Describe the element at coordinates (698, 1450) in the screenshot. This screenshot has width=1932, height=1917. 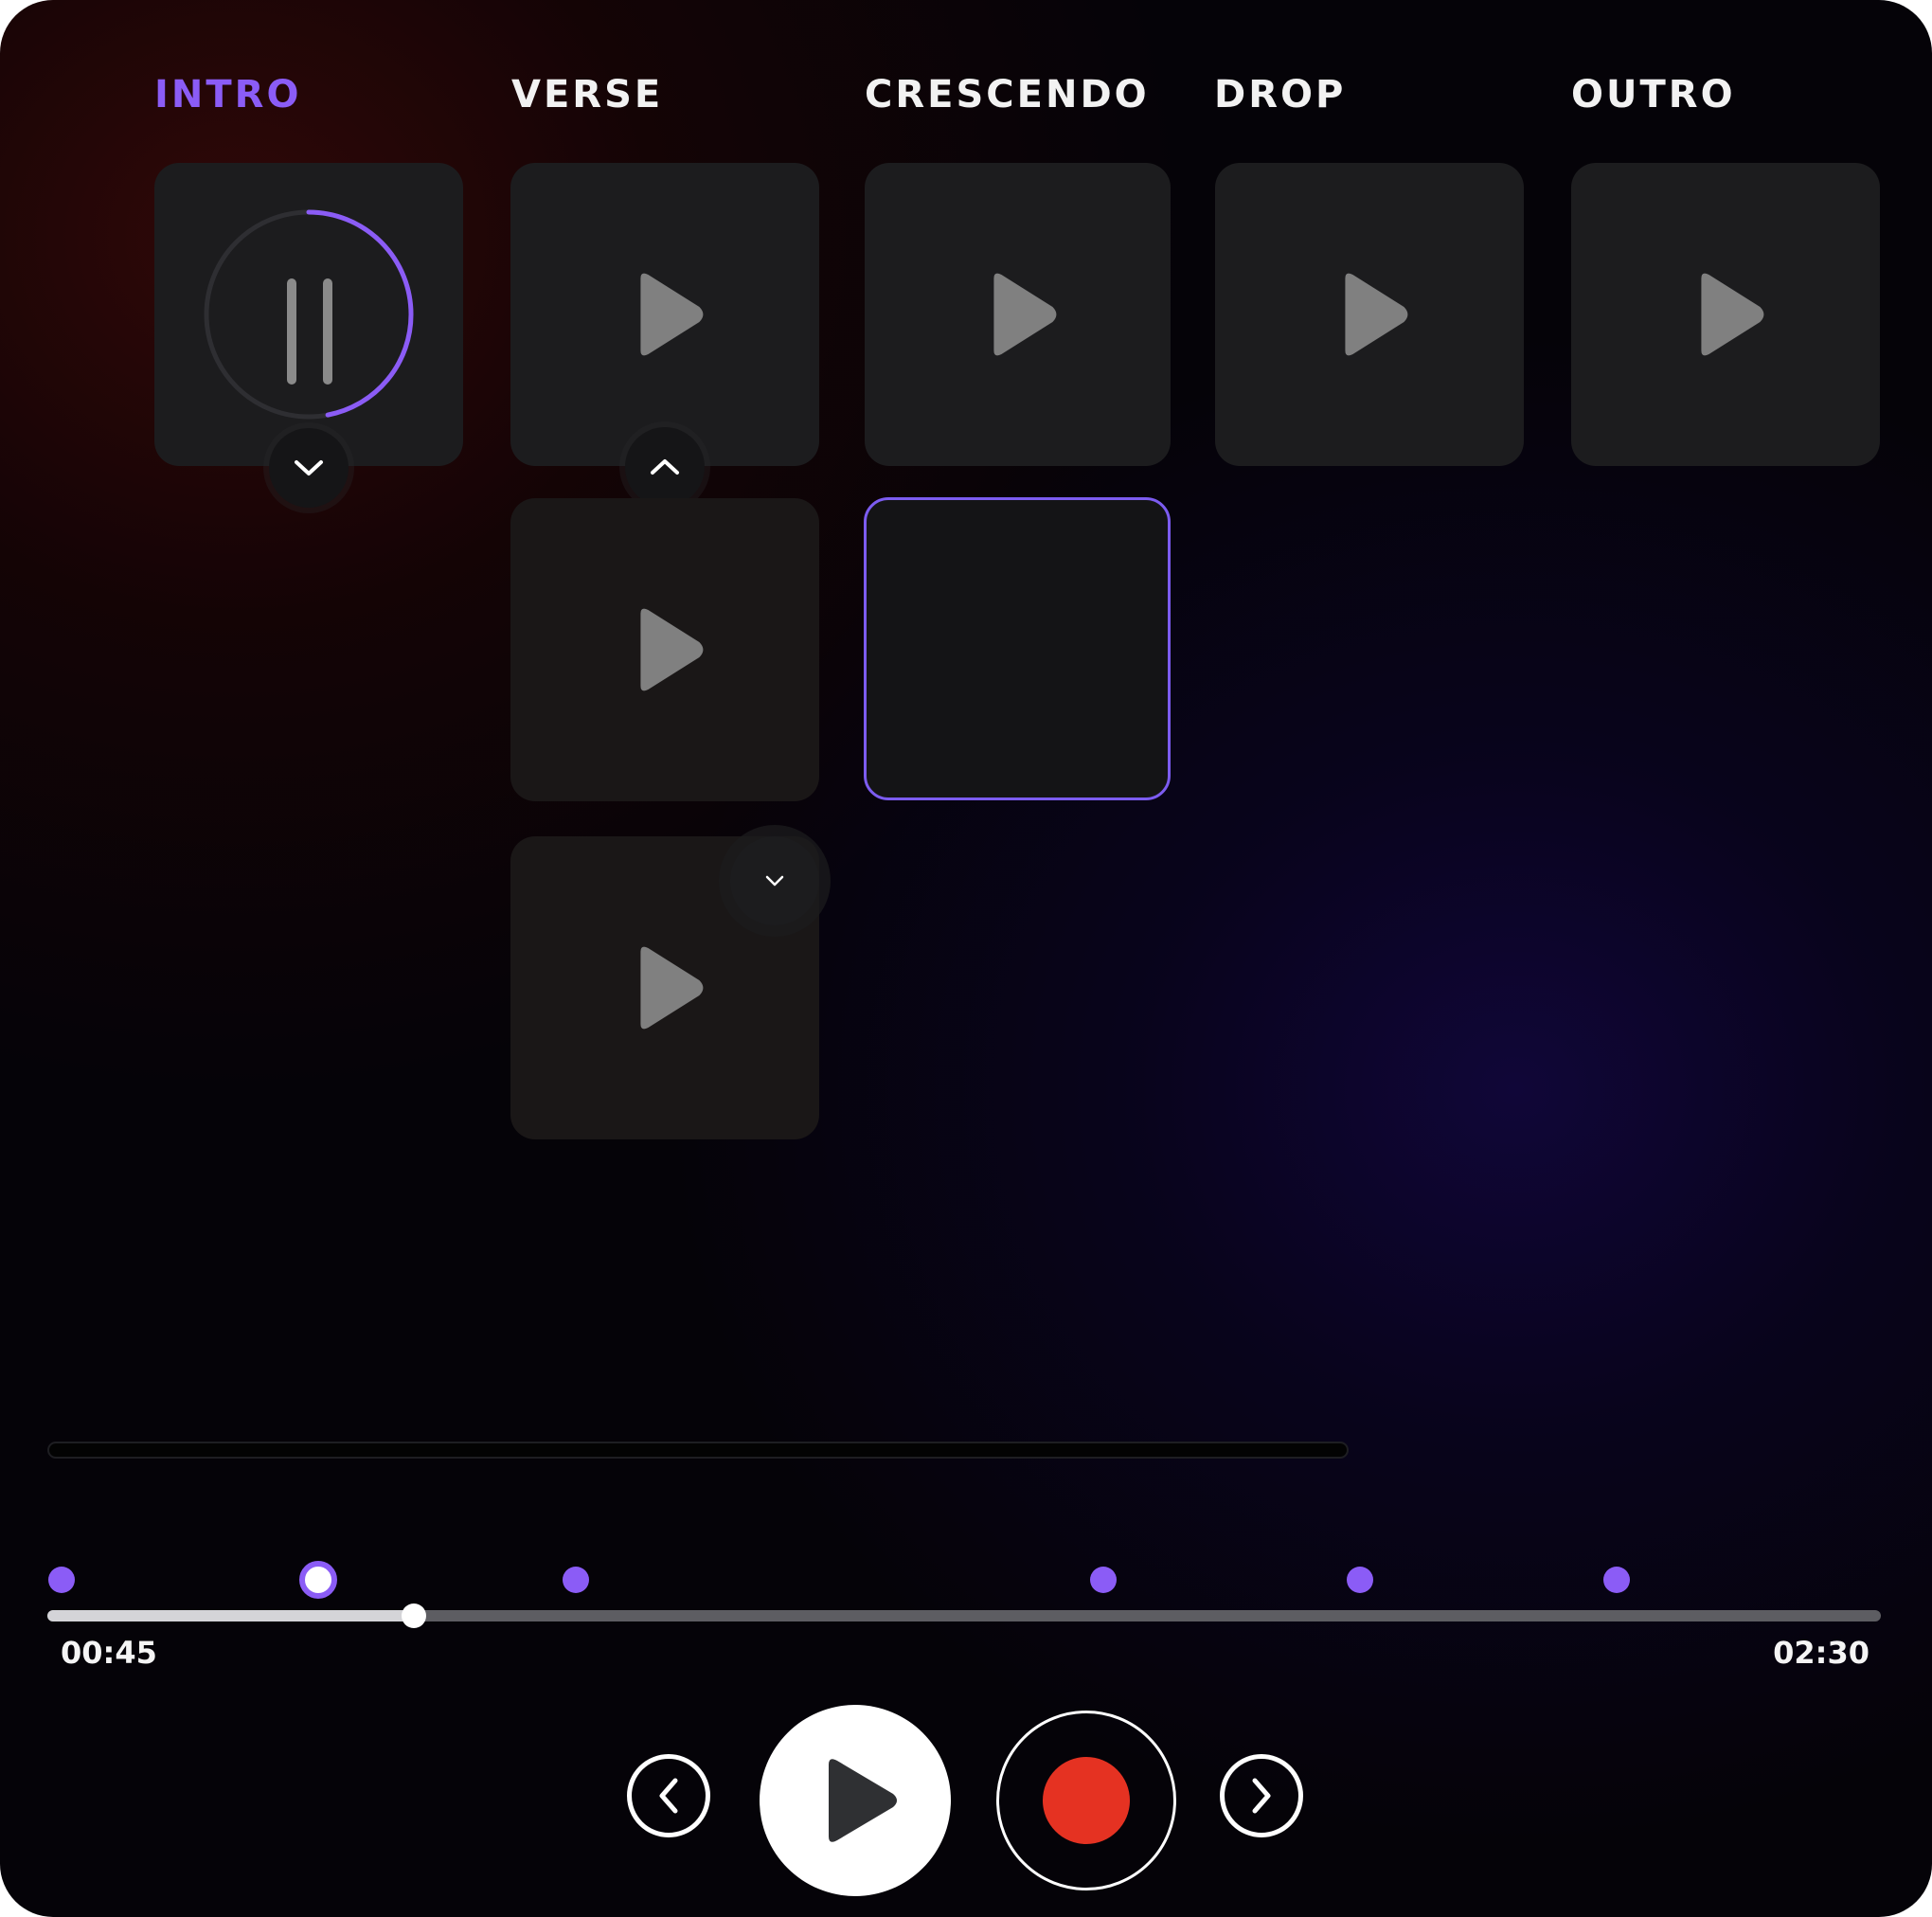
I see `arrangement-progress-bar` at that location.